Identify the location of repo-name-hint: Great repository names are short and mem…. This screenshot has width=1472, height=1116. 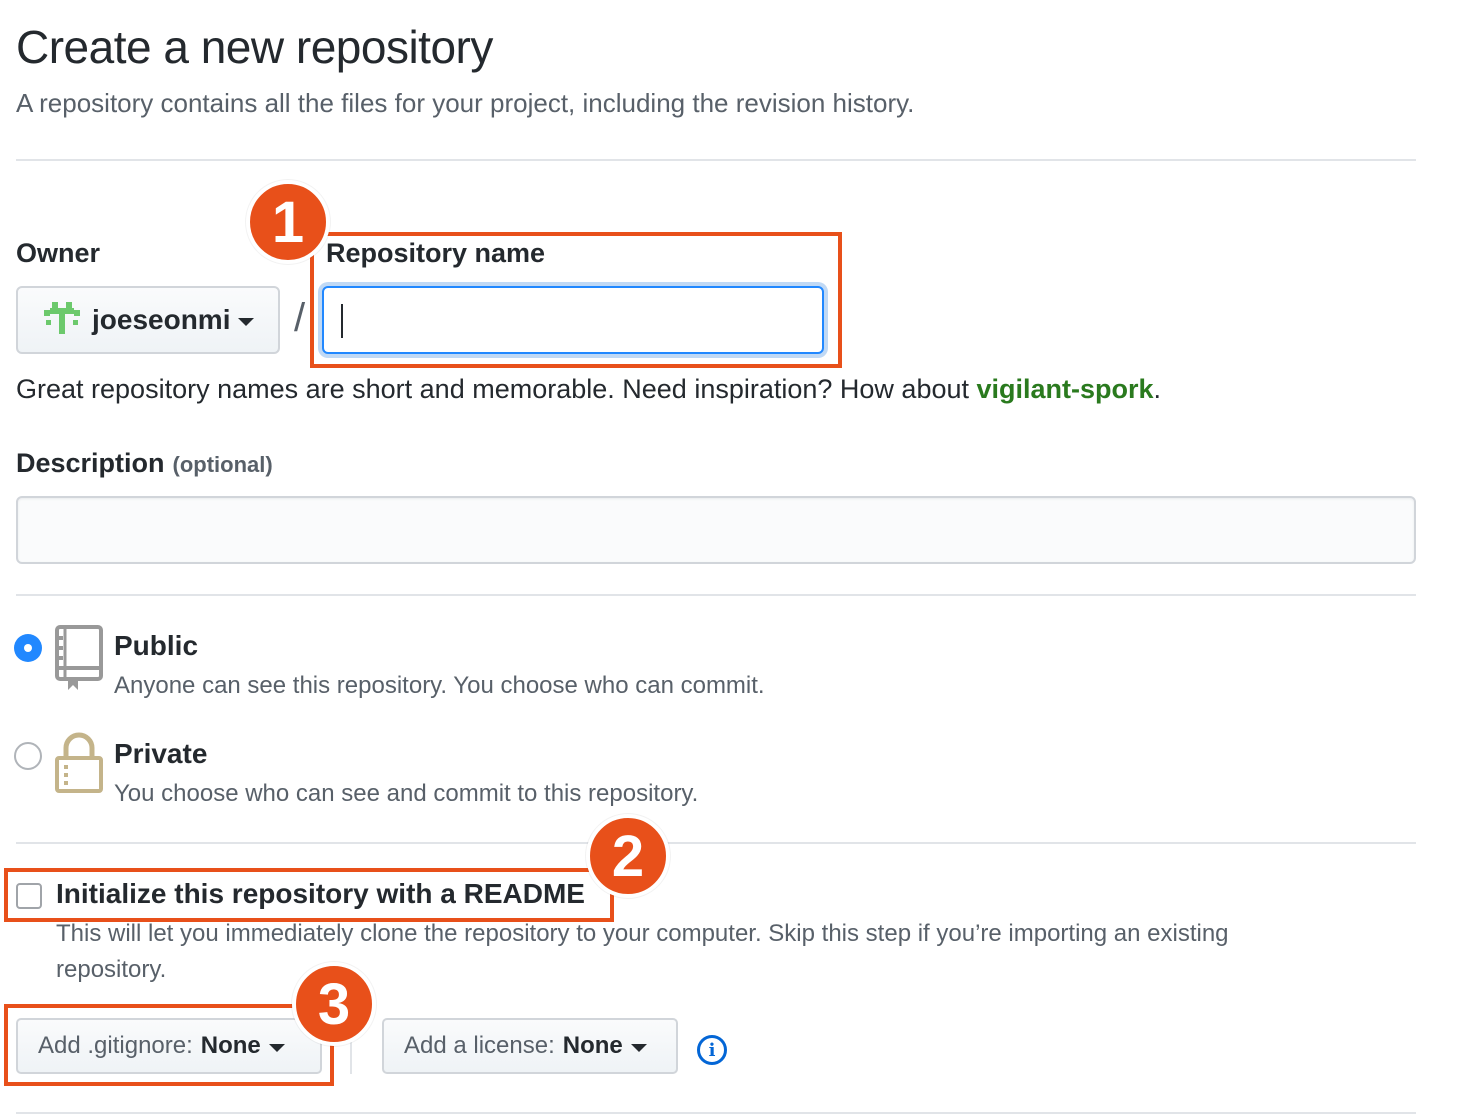
(588, 389).